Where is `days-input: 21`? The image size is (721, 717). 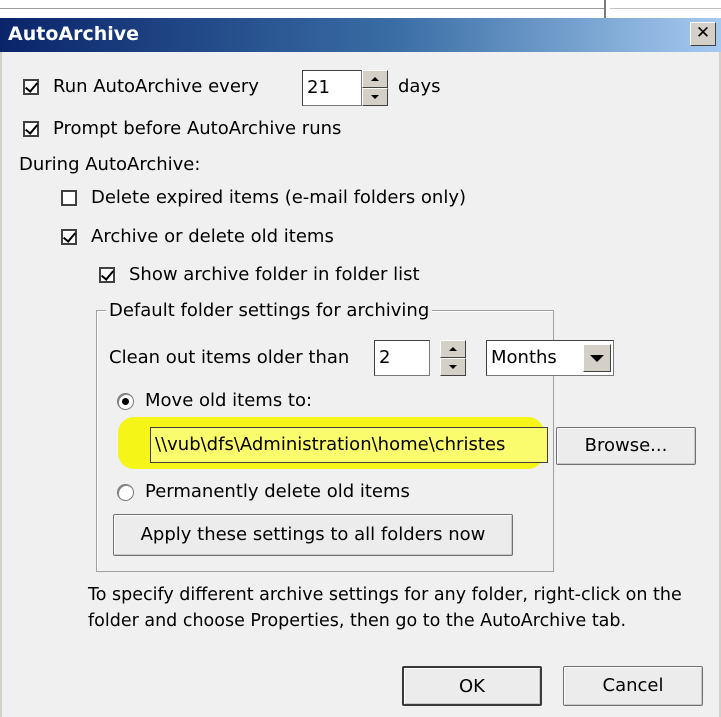
days-input: 21 is located at coordinates (332, 88).